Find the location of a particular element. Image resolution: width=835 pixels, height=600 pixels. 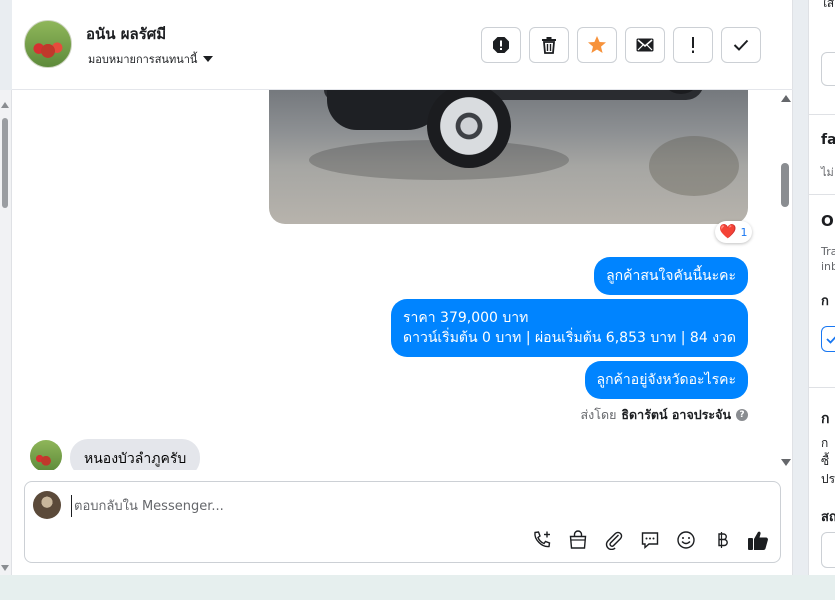

contact-name: อนัน ผลรัศมี is located at coordinates (126, 34).